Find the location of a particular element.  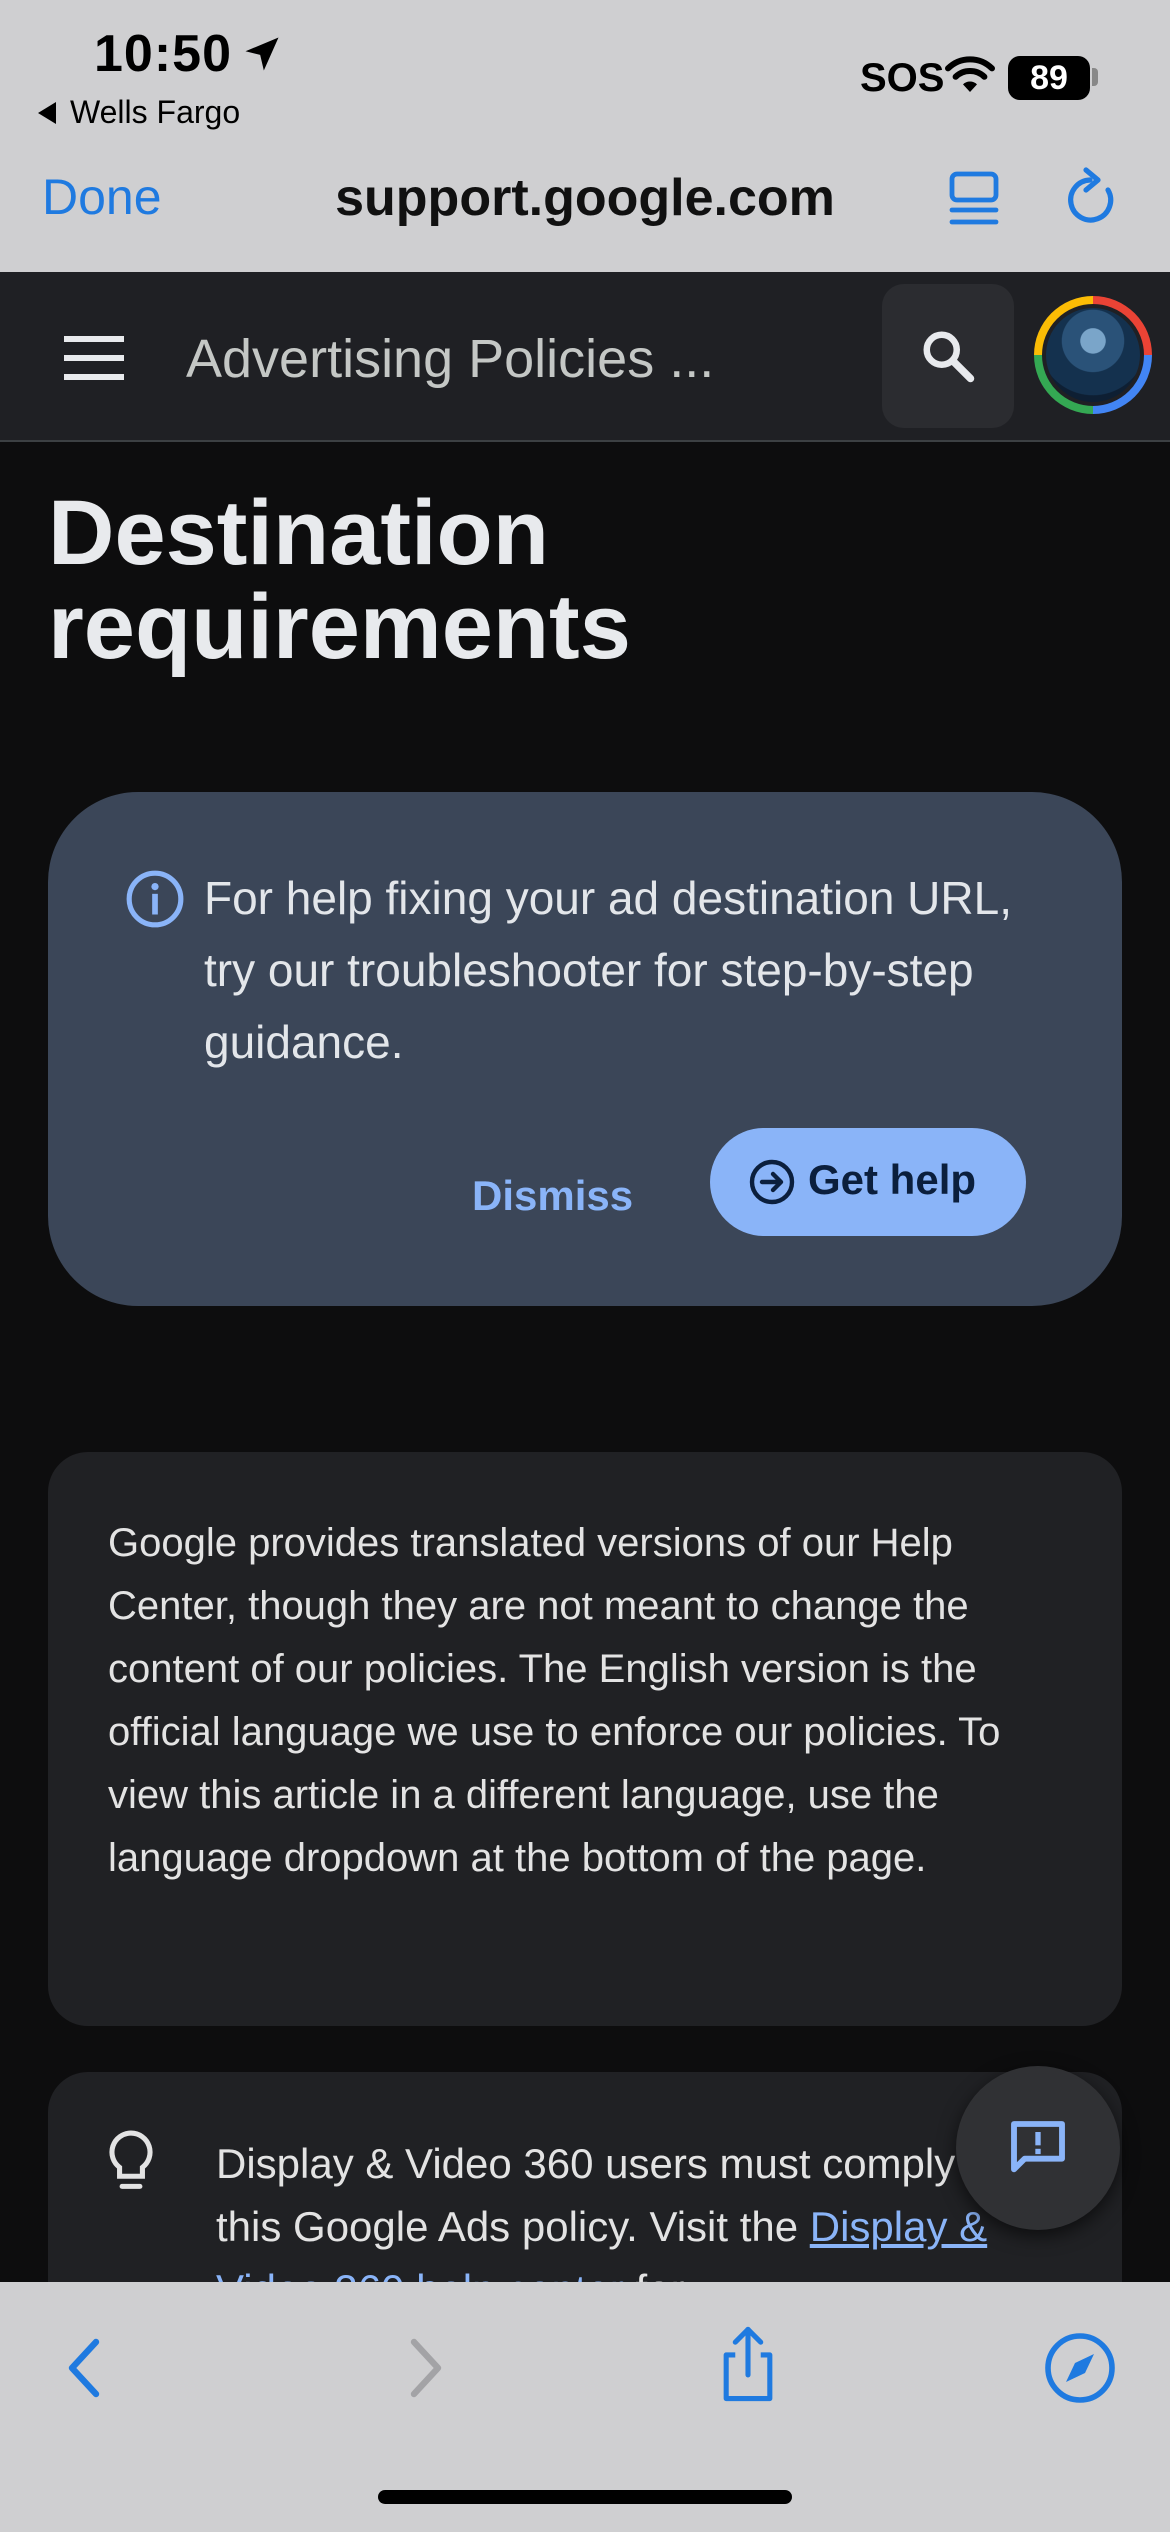

location-arrow-icon is located at coordinates (262, 54).